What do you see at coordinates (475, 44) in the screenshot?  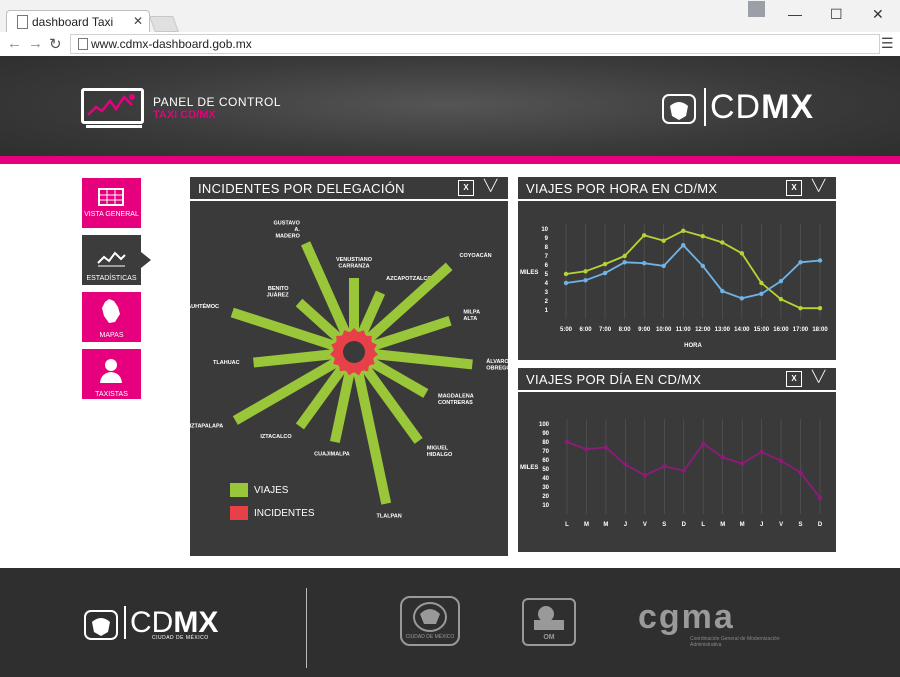 I see `url-input: www.cdmx-dashboard.gob.mx` at bounding box center [475, 44].